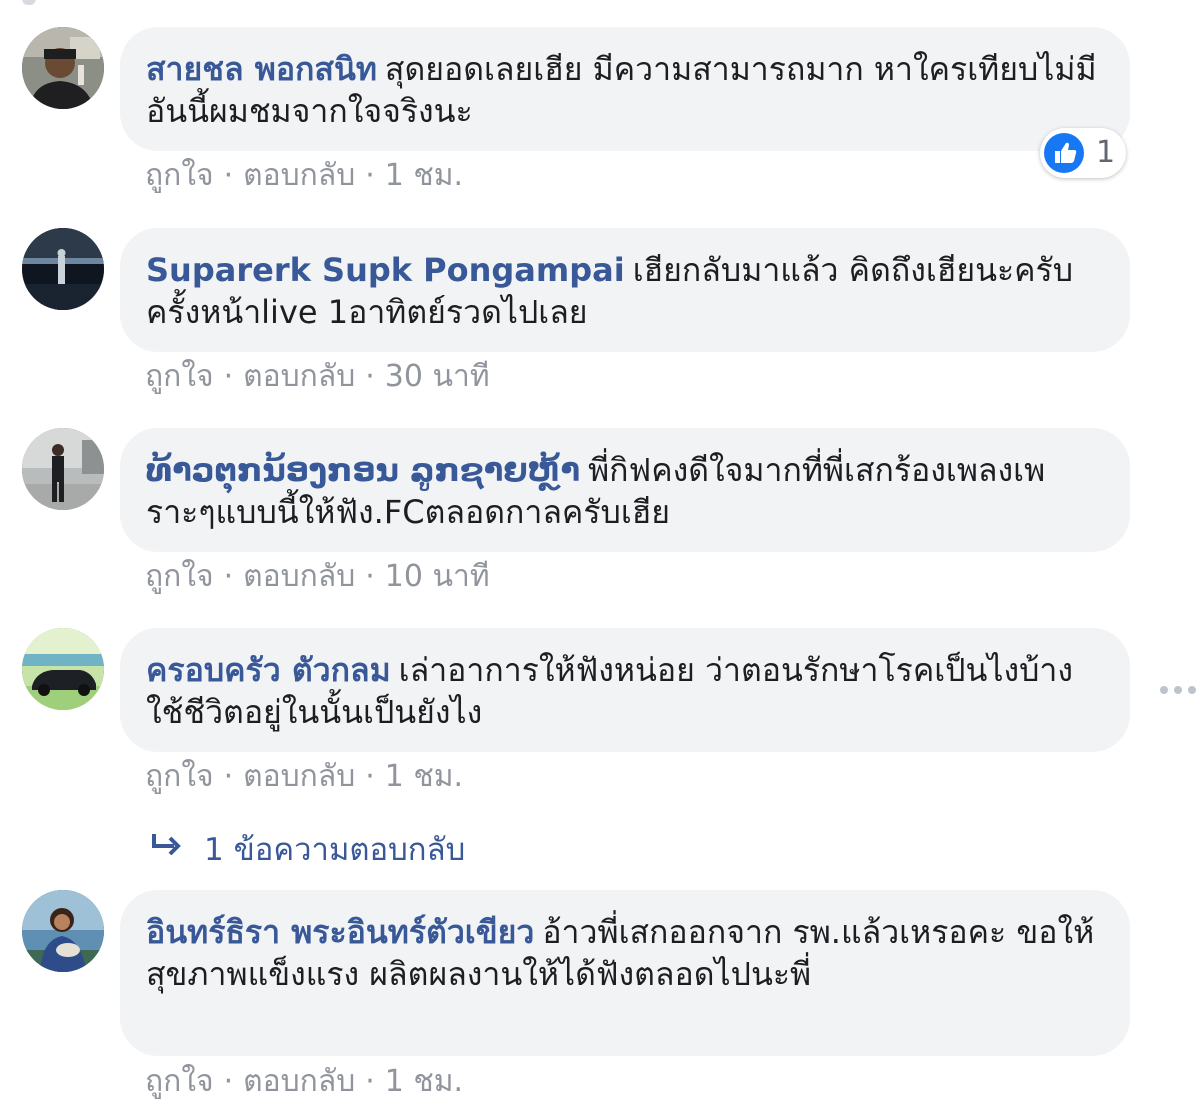 This screenshot has width=1200, height=1117. Describe the element at coordinates (385, 270) in the screenshot. I see `comment-author-link: Suparerk Supk Pongampai` at that location.